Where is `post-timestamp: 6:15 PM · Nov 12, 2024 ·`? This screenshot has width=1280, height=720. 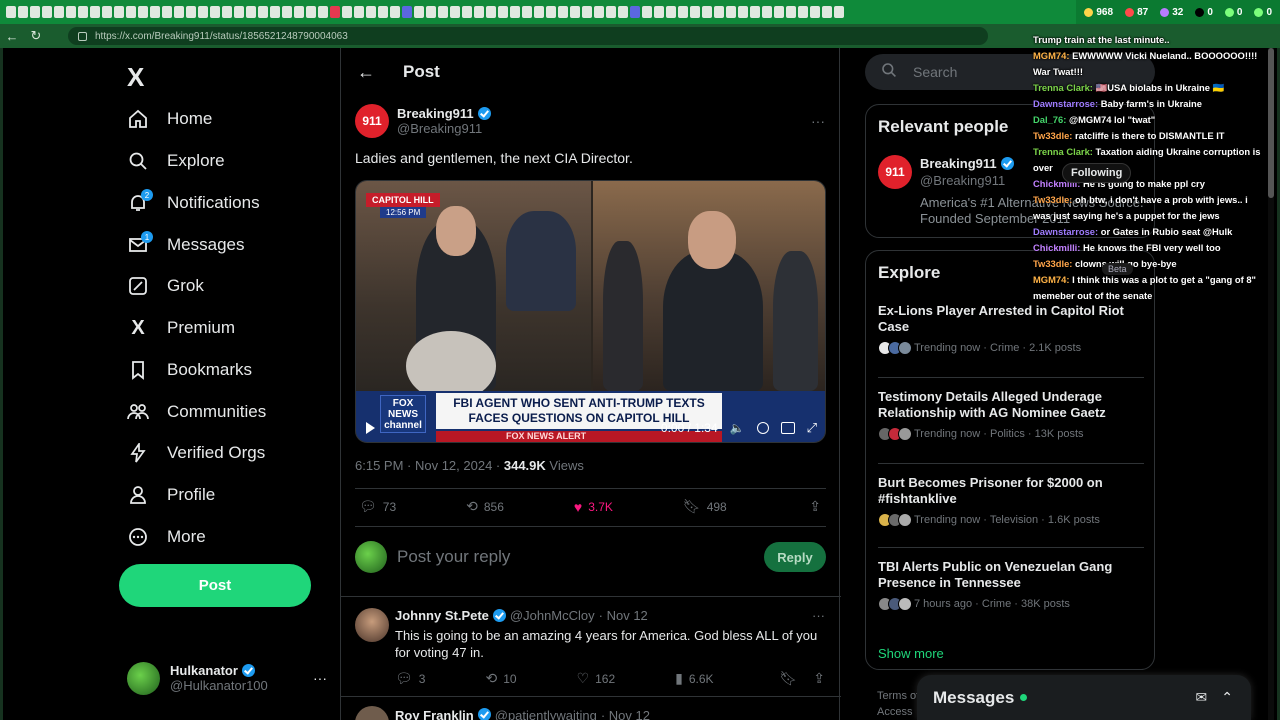
post-timestamp: 6:15 PM · Nov 12, 2024 · is located at coordinates (429, 465).